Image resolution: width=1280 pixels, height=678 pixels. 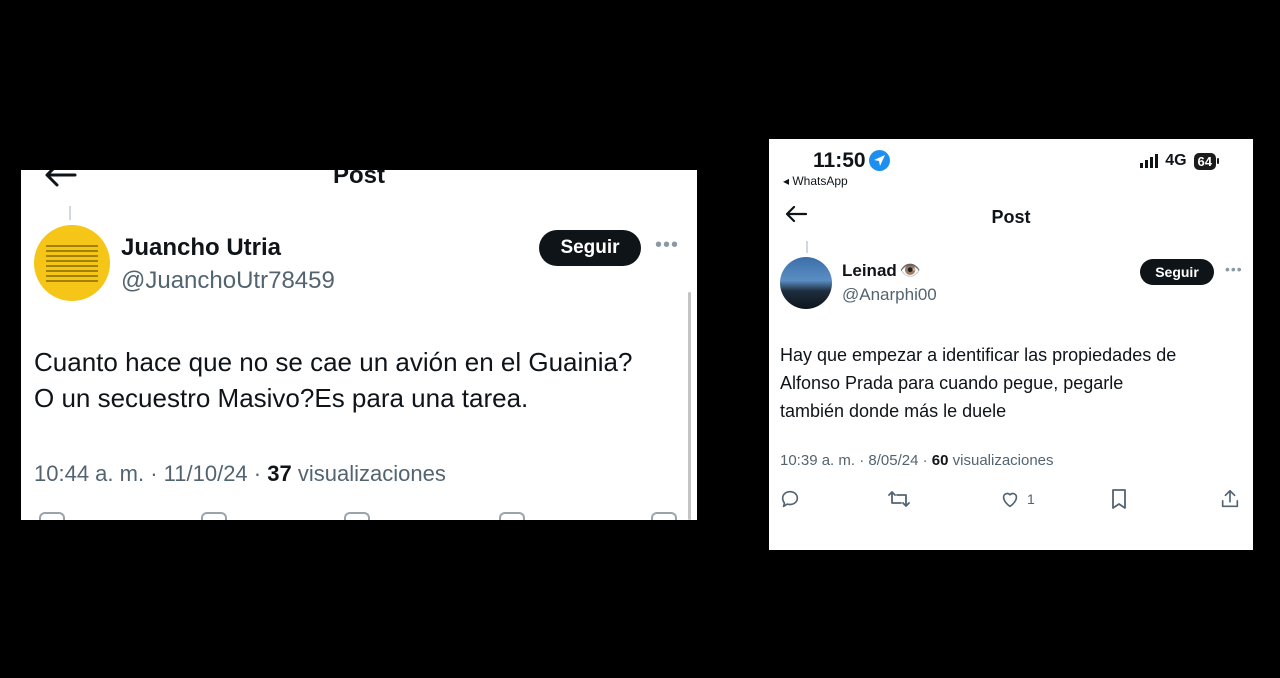 I want to click on post-header: Post, so click(x=359, y=187).